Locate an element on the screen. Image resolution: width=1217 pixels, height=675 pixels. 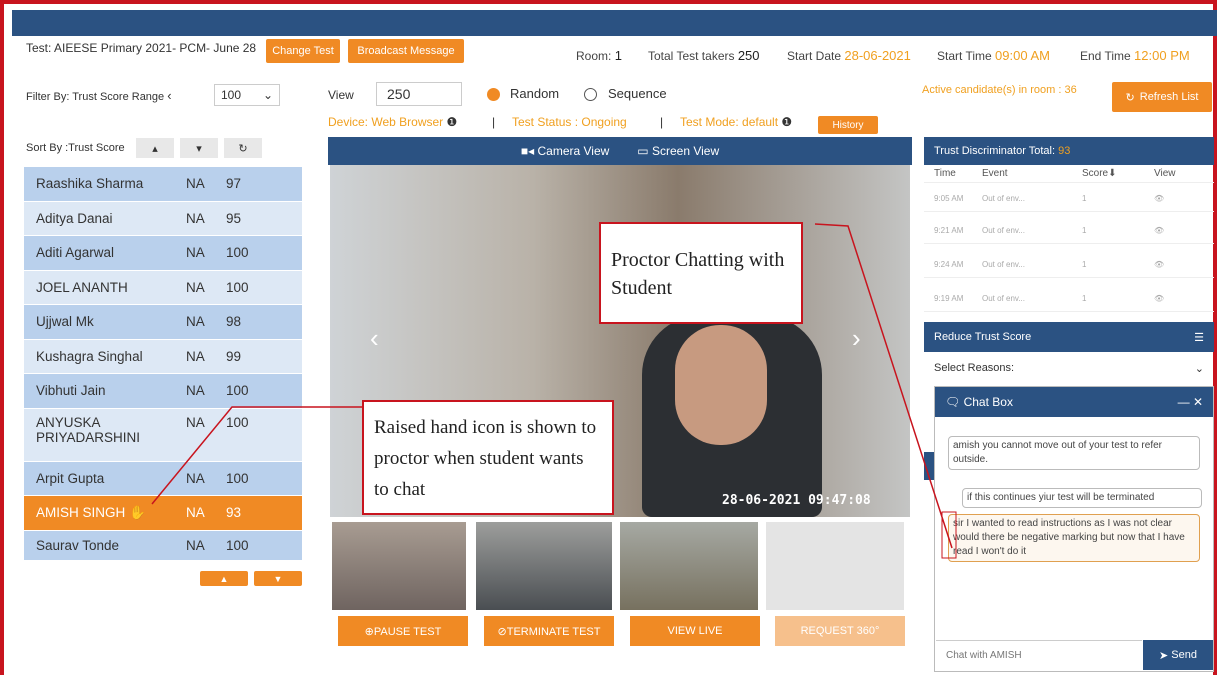
sequence-radio is located at coordinates (590, 94).